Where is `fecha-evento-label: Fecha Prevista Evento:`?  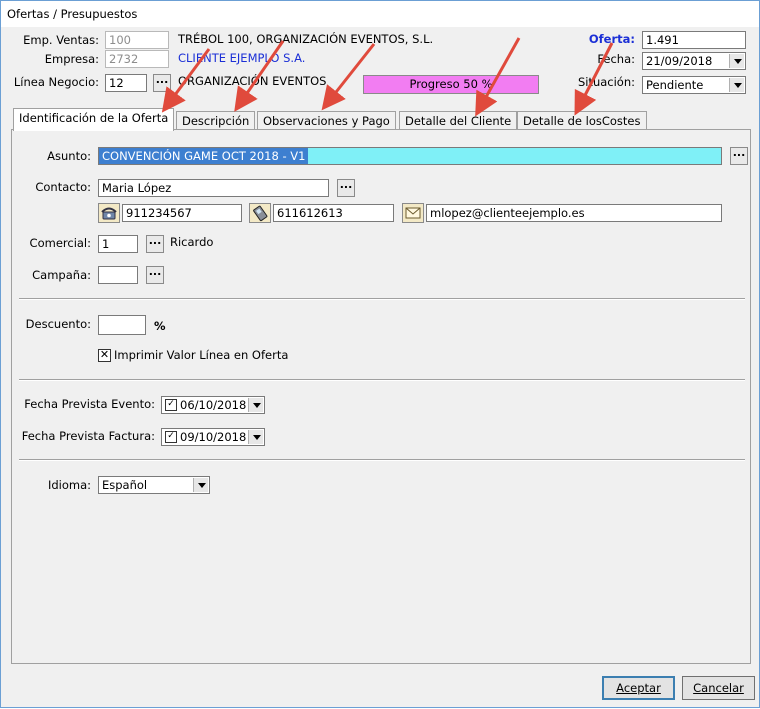
fecha-evento-label: Fecha Prevista Evento: is located at coordinates (89, 404).